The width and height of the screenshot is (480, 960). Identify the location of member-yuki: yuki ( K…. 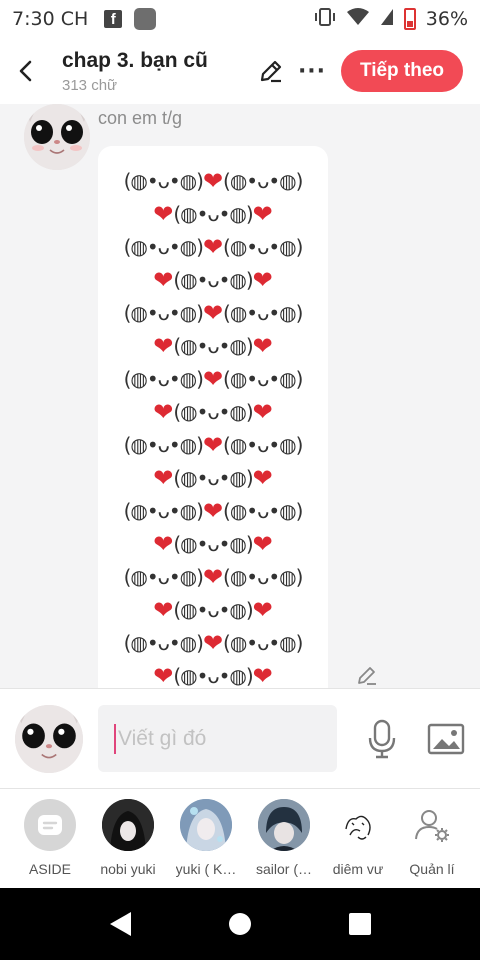
(206, 838).